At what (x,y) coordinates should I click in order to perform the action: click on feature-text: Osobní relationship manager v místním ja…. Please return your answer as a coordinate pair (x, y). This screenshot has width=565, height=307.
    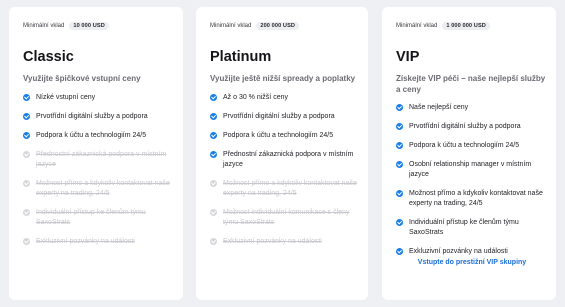
    Looking at the image, I should click on (470, 169).